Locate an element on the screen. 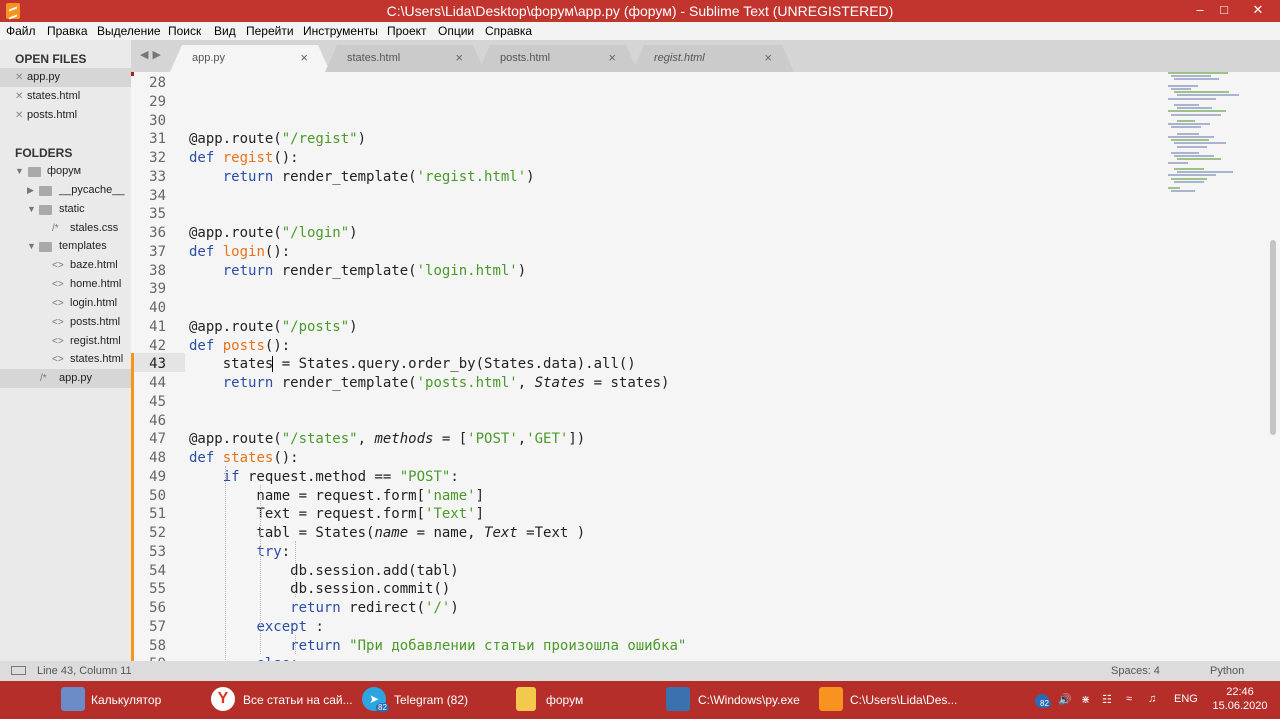 The height and width of the screenshot is (719, 1280). menu-project: Проект is located at coordinates (407, 31).